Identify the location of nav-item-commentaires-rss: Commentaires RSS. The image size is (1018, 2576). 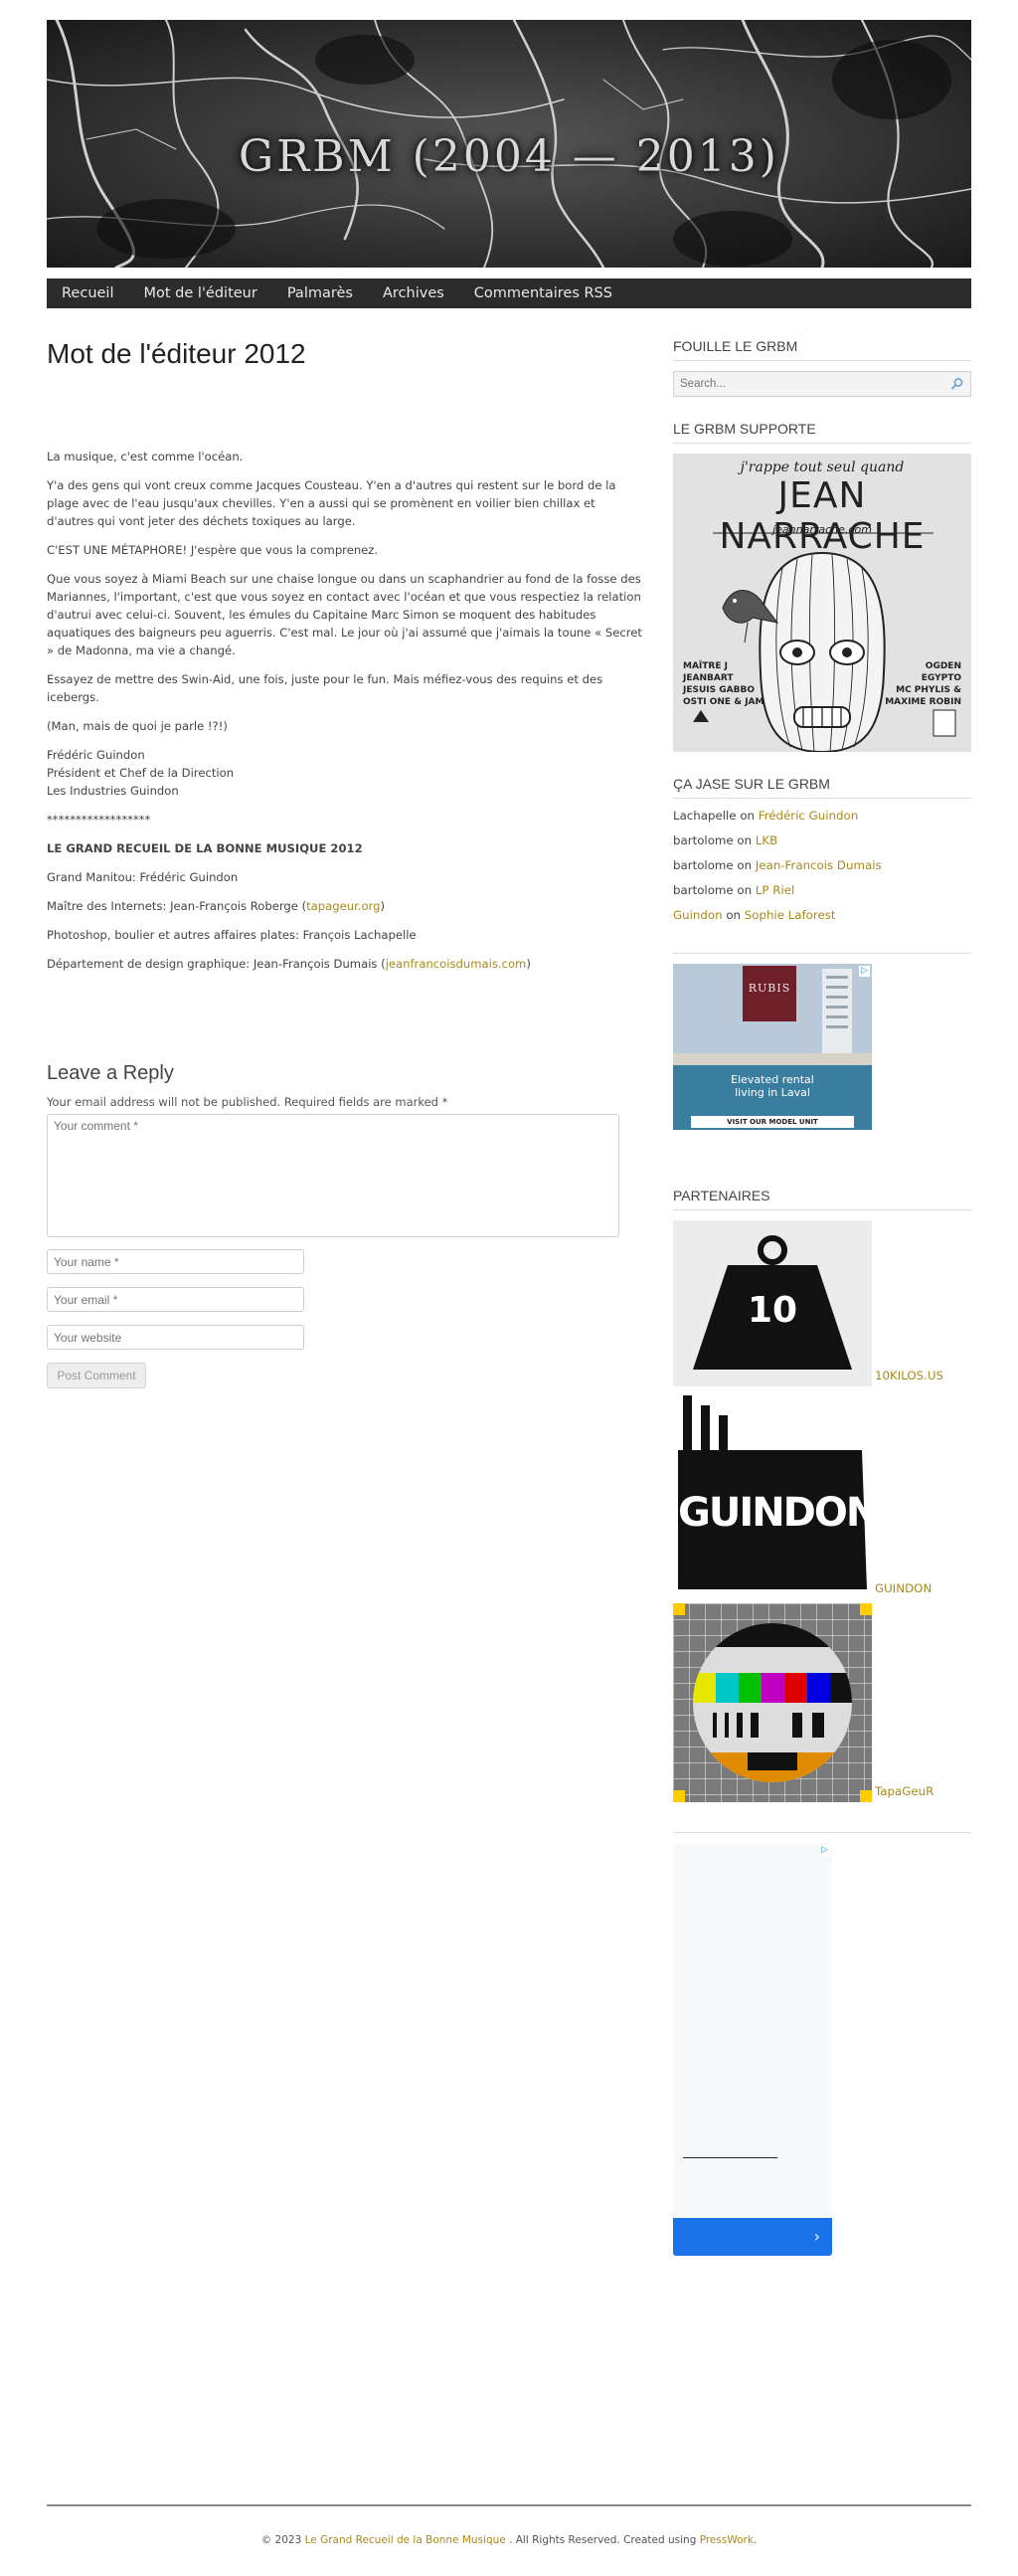
(543, 293).